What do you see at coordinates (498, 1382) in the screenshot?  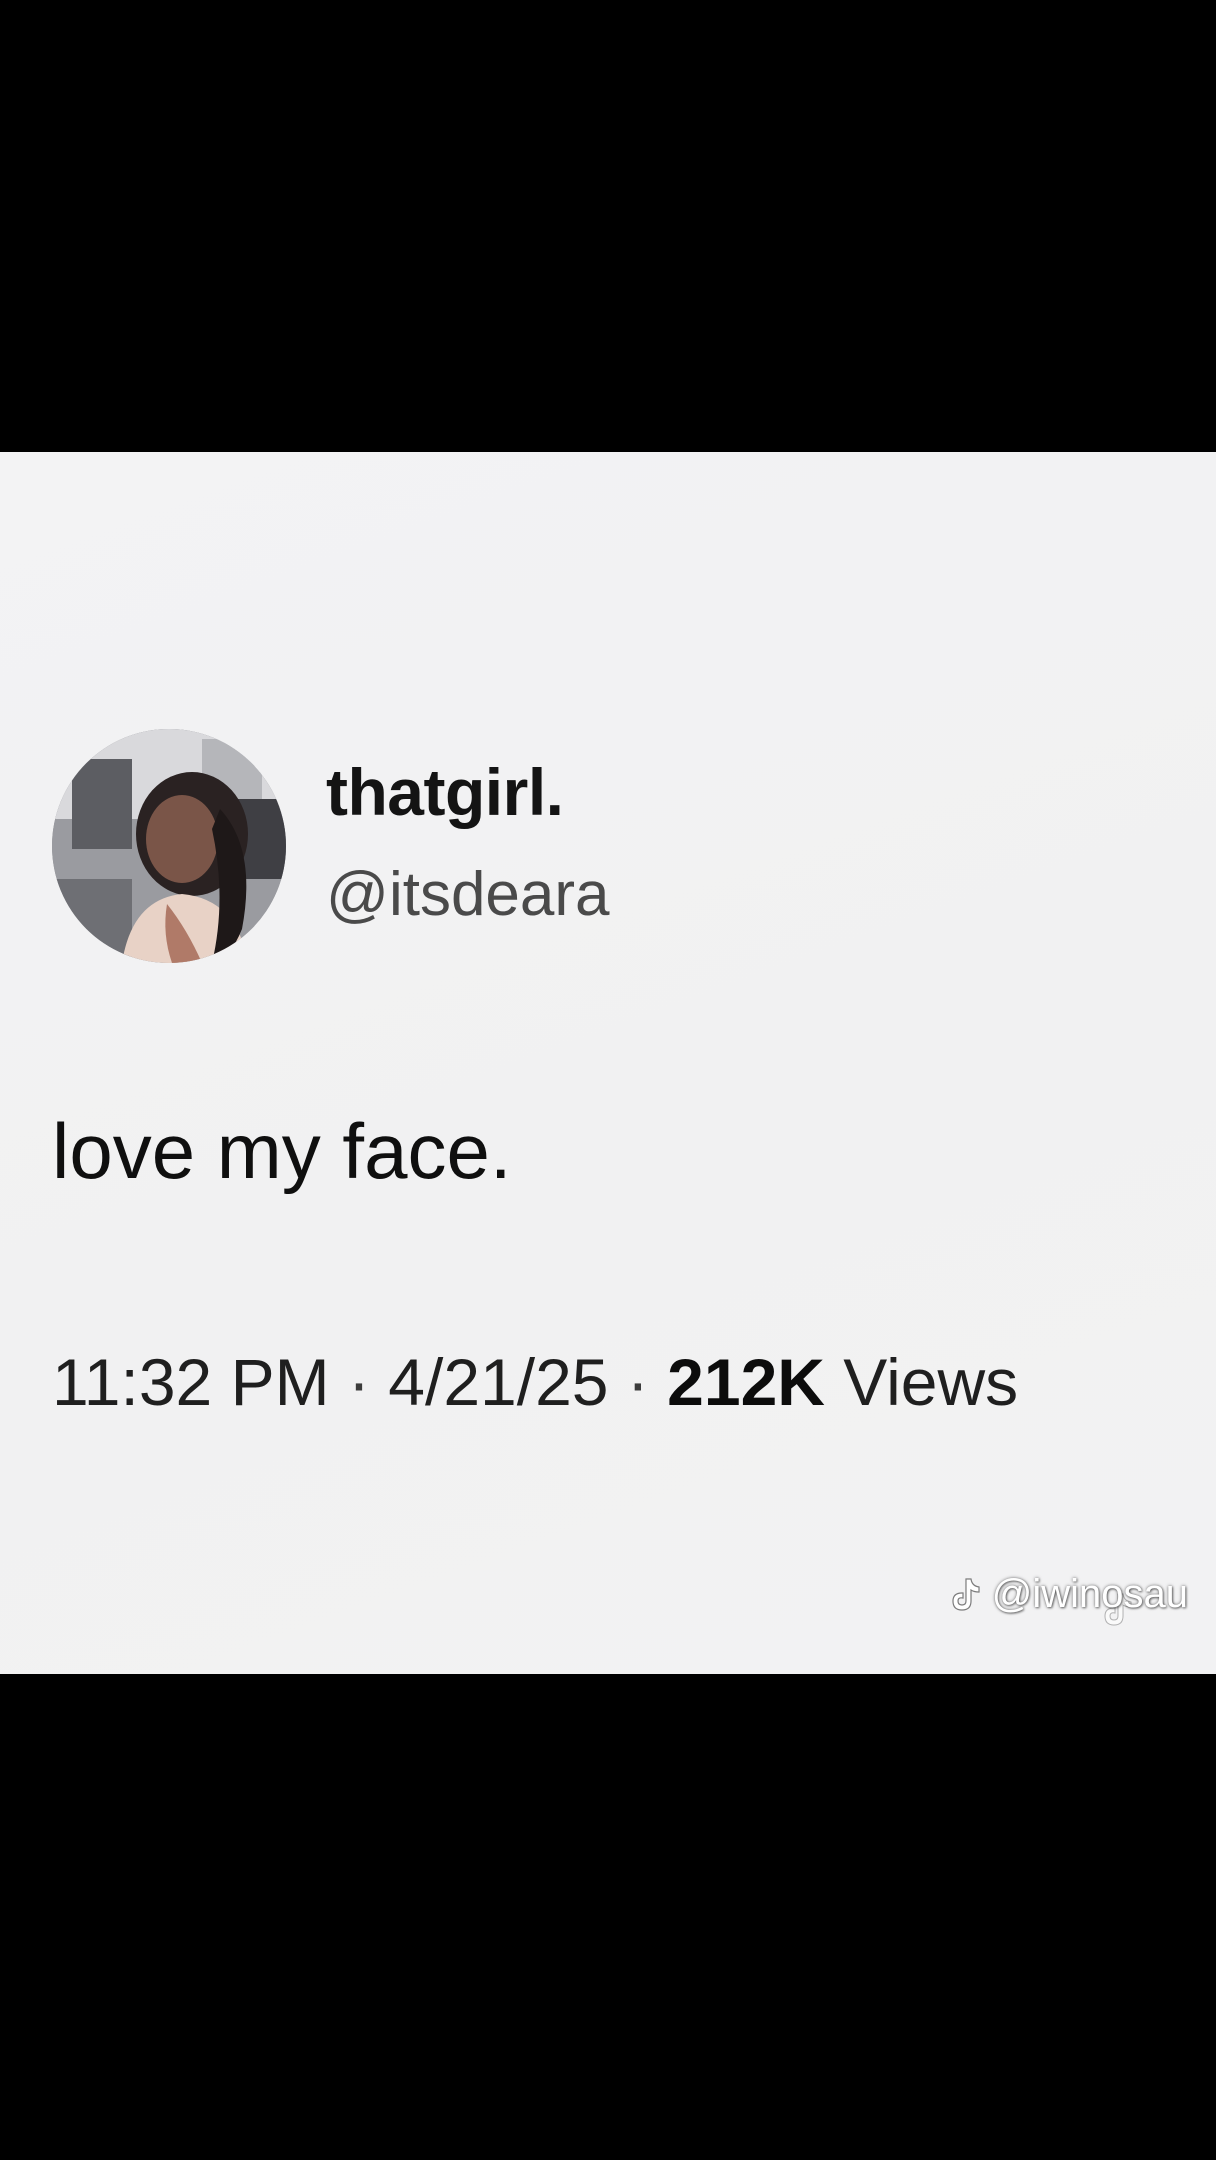 I see `tweet-date: 4/21/25` at bounding box center [498, 1382].